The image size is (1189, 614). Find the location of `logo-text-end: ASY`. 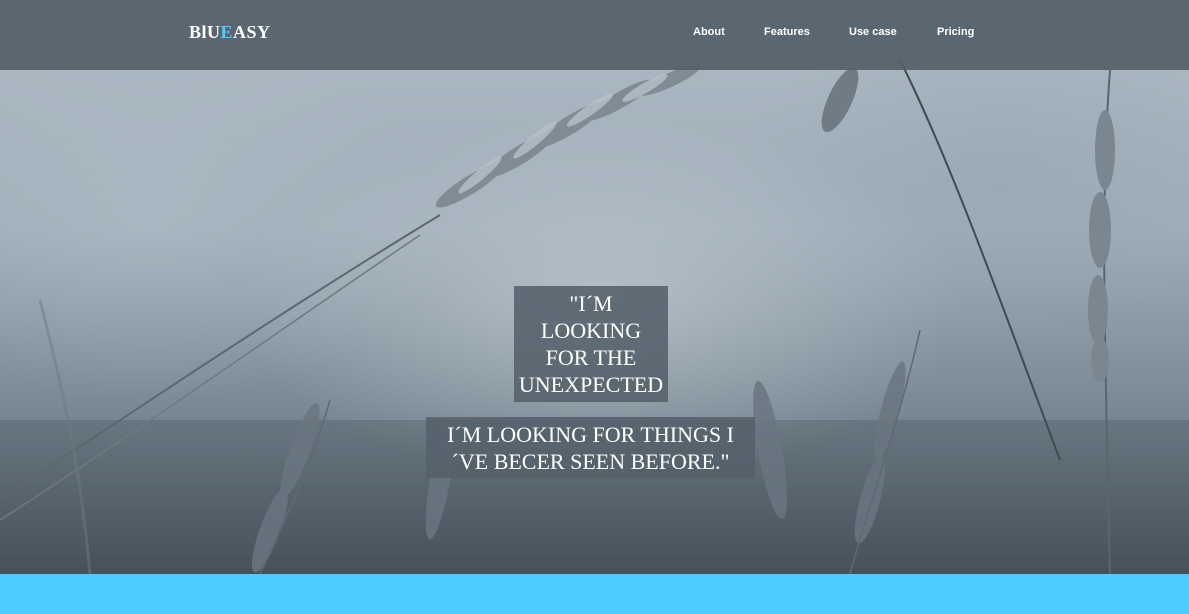

logo-text-end: ASY is located at coordinates (252, 32).